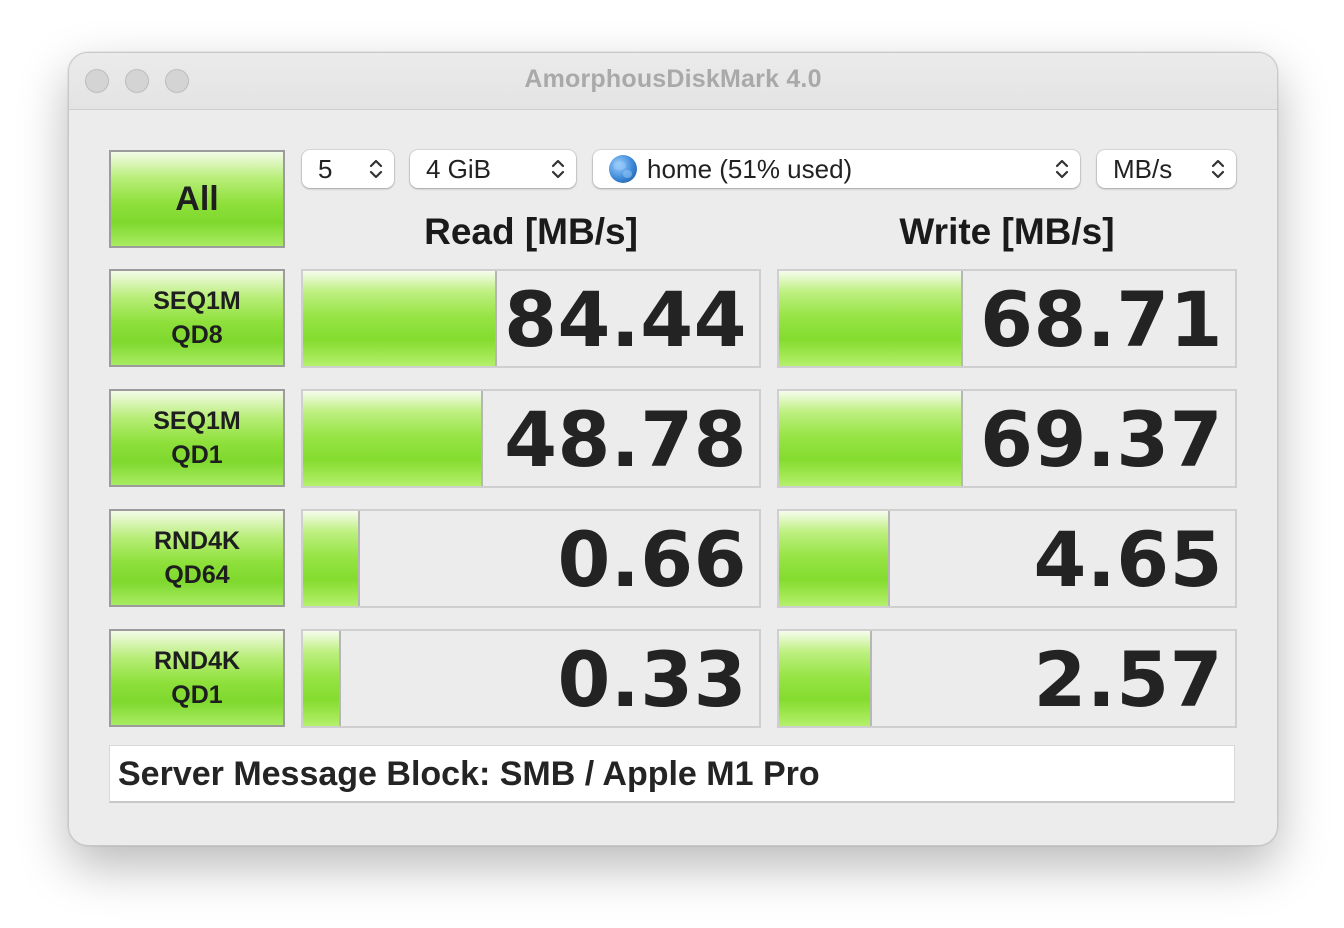  I want to click on test-label: SEQ1M QD1, so click(197, 438).